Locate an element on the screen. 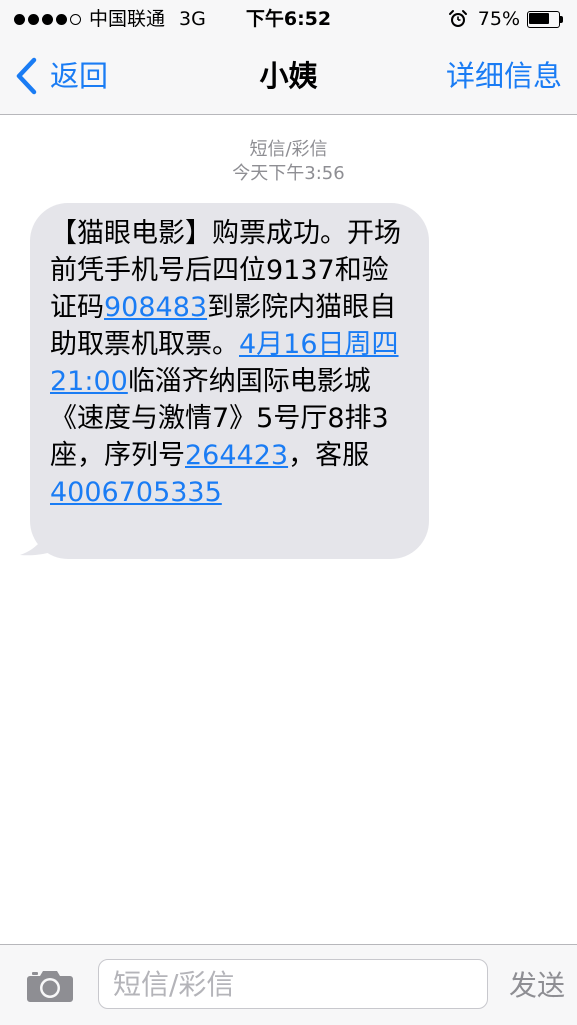  message-input is located at coordinates (293, 984).